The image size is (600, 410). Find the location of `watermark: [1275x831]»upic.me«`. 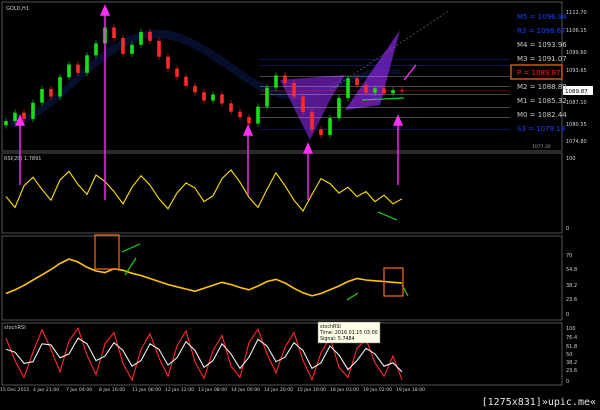

watermark: [1275x831]»upic.me« is located at coordinates (538, 402).